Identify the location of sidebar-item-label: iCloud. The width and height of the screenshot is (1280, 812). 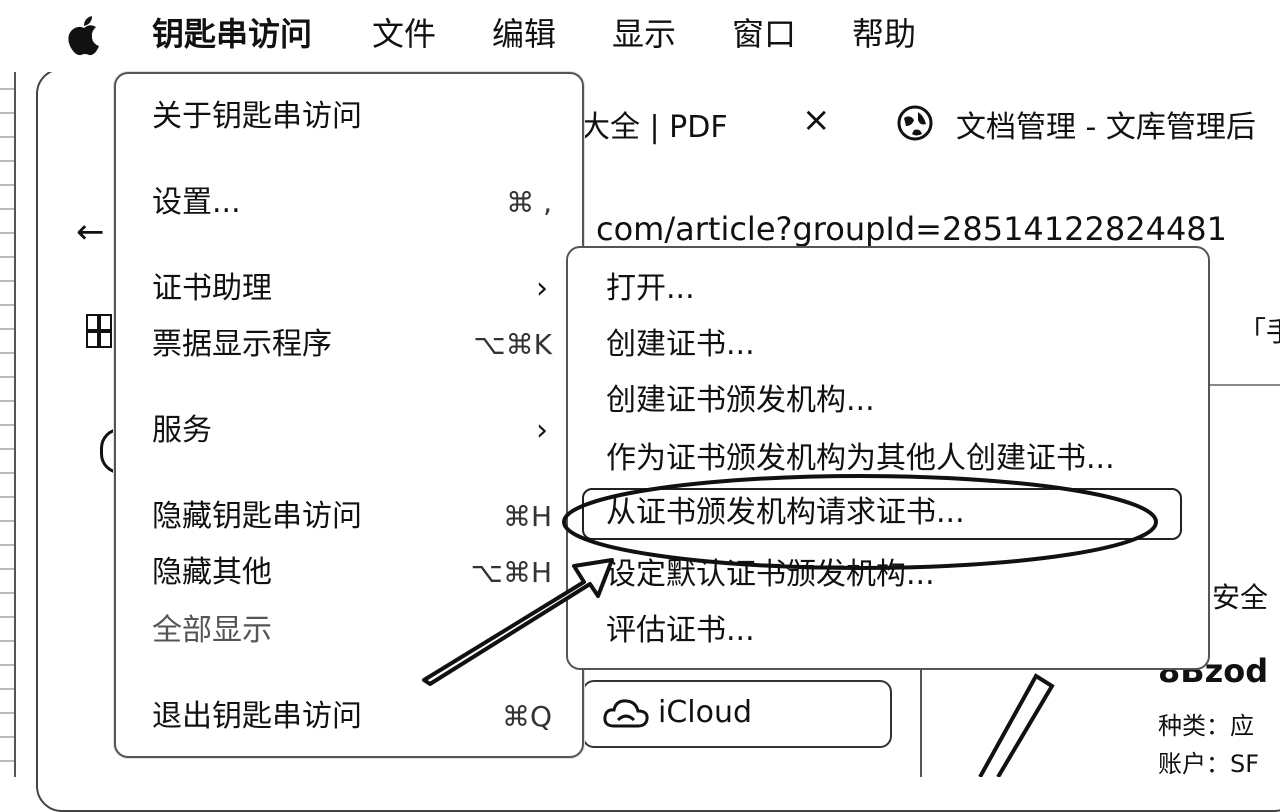
(705, 712).